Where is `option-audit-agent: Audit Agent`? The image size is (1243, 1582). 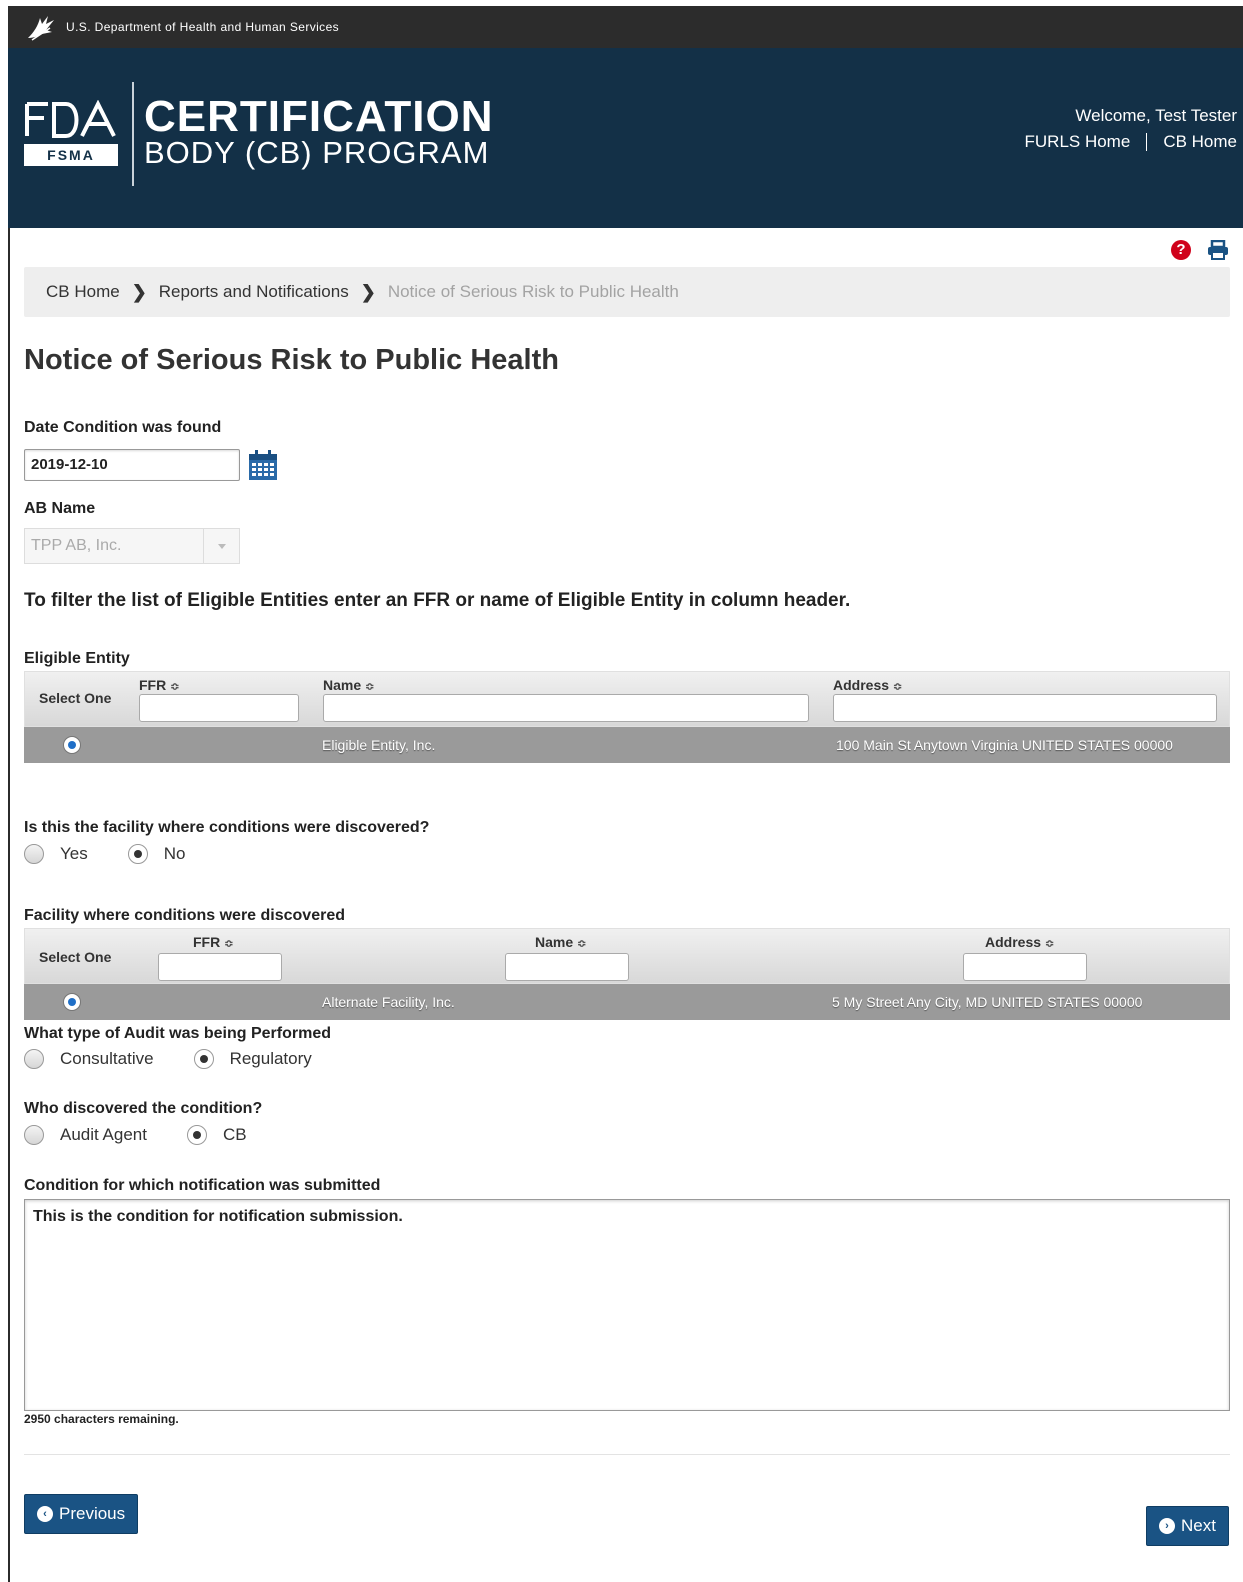
option-audit-agent: Audit Agent is located at coordinates (85, 1135).